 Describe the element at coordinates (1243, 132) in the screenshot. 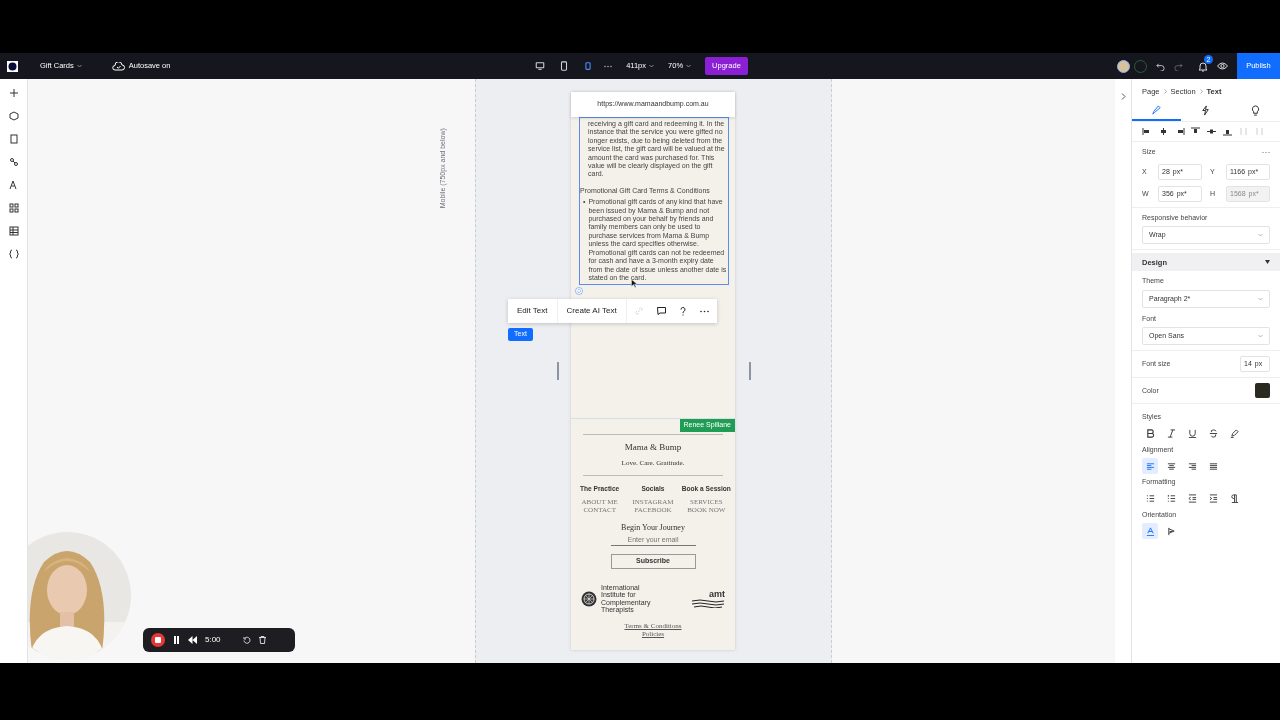

I see `distribute-horizontal-icon` at that location.